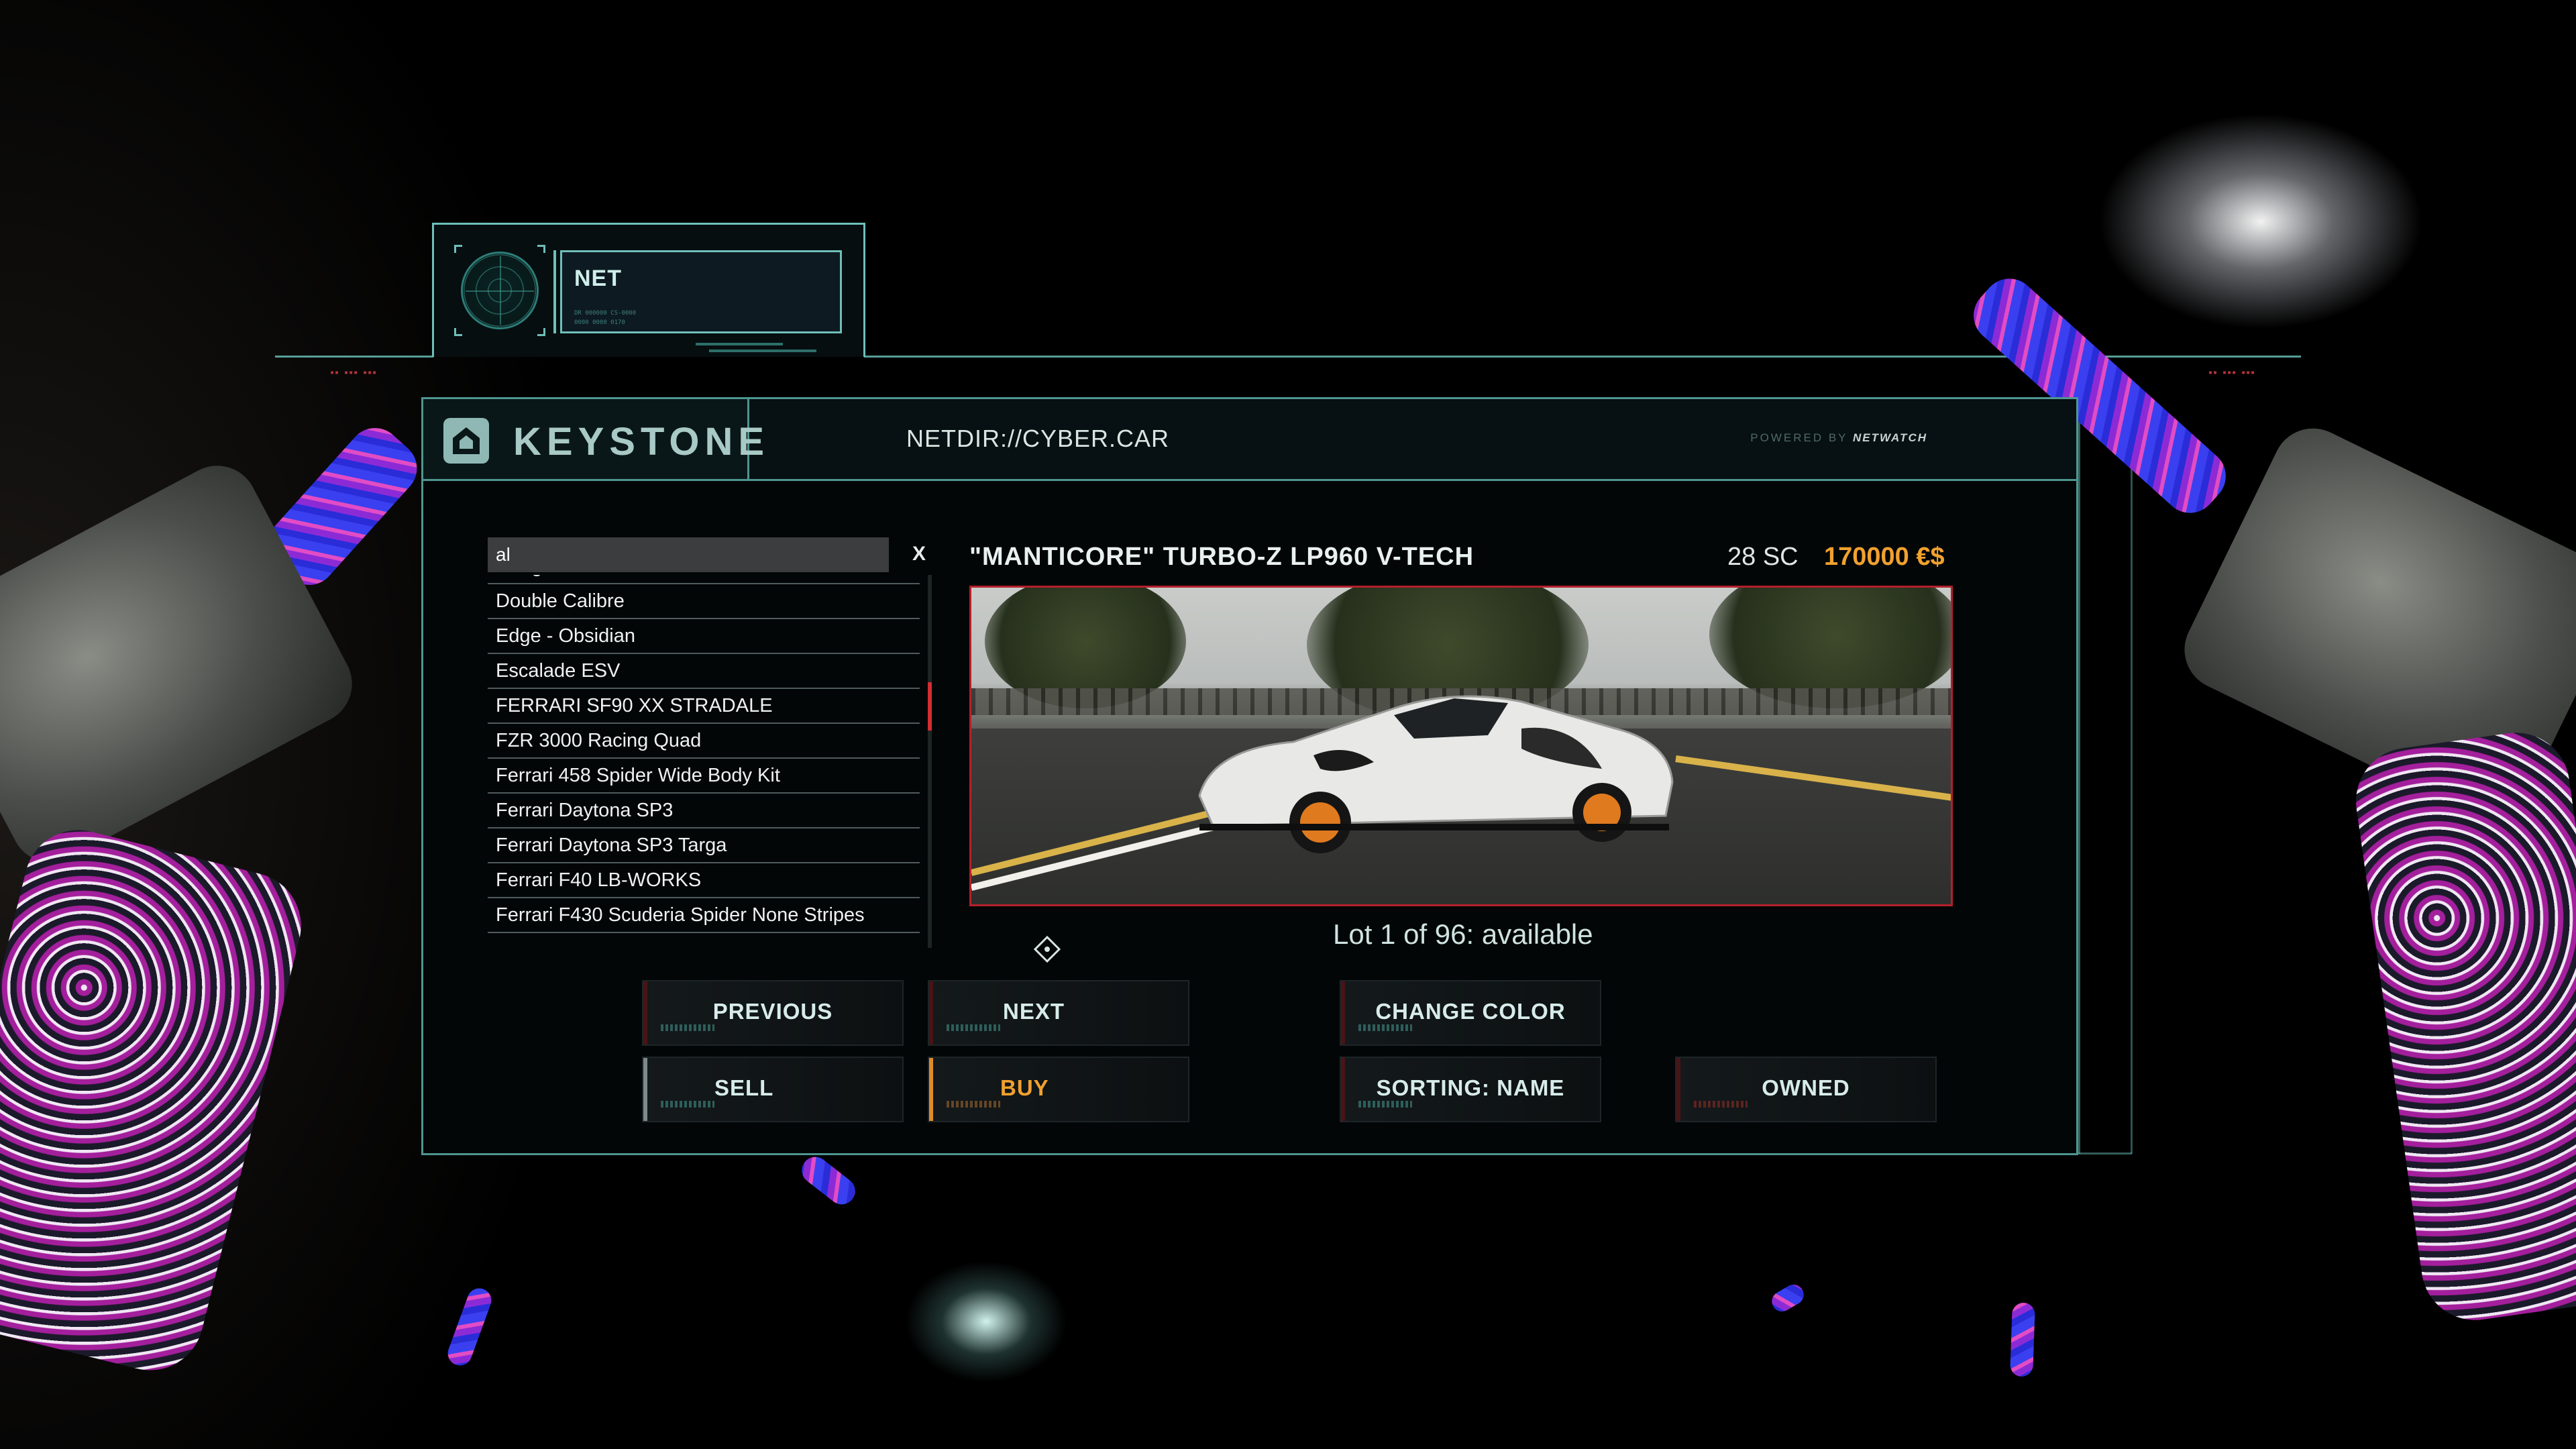  What do you see at coordinates (354, 372) in the screenshot?
I see `frame-left-code: ▪▪ ▪▪▪ ▪▪▪` at bounding box center [354, 372].